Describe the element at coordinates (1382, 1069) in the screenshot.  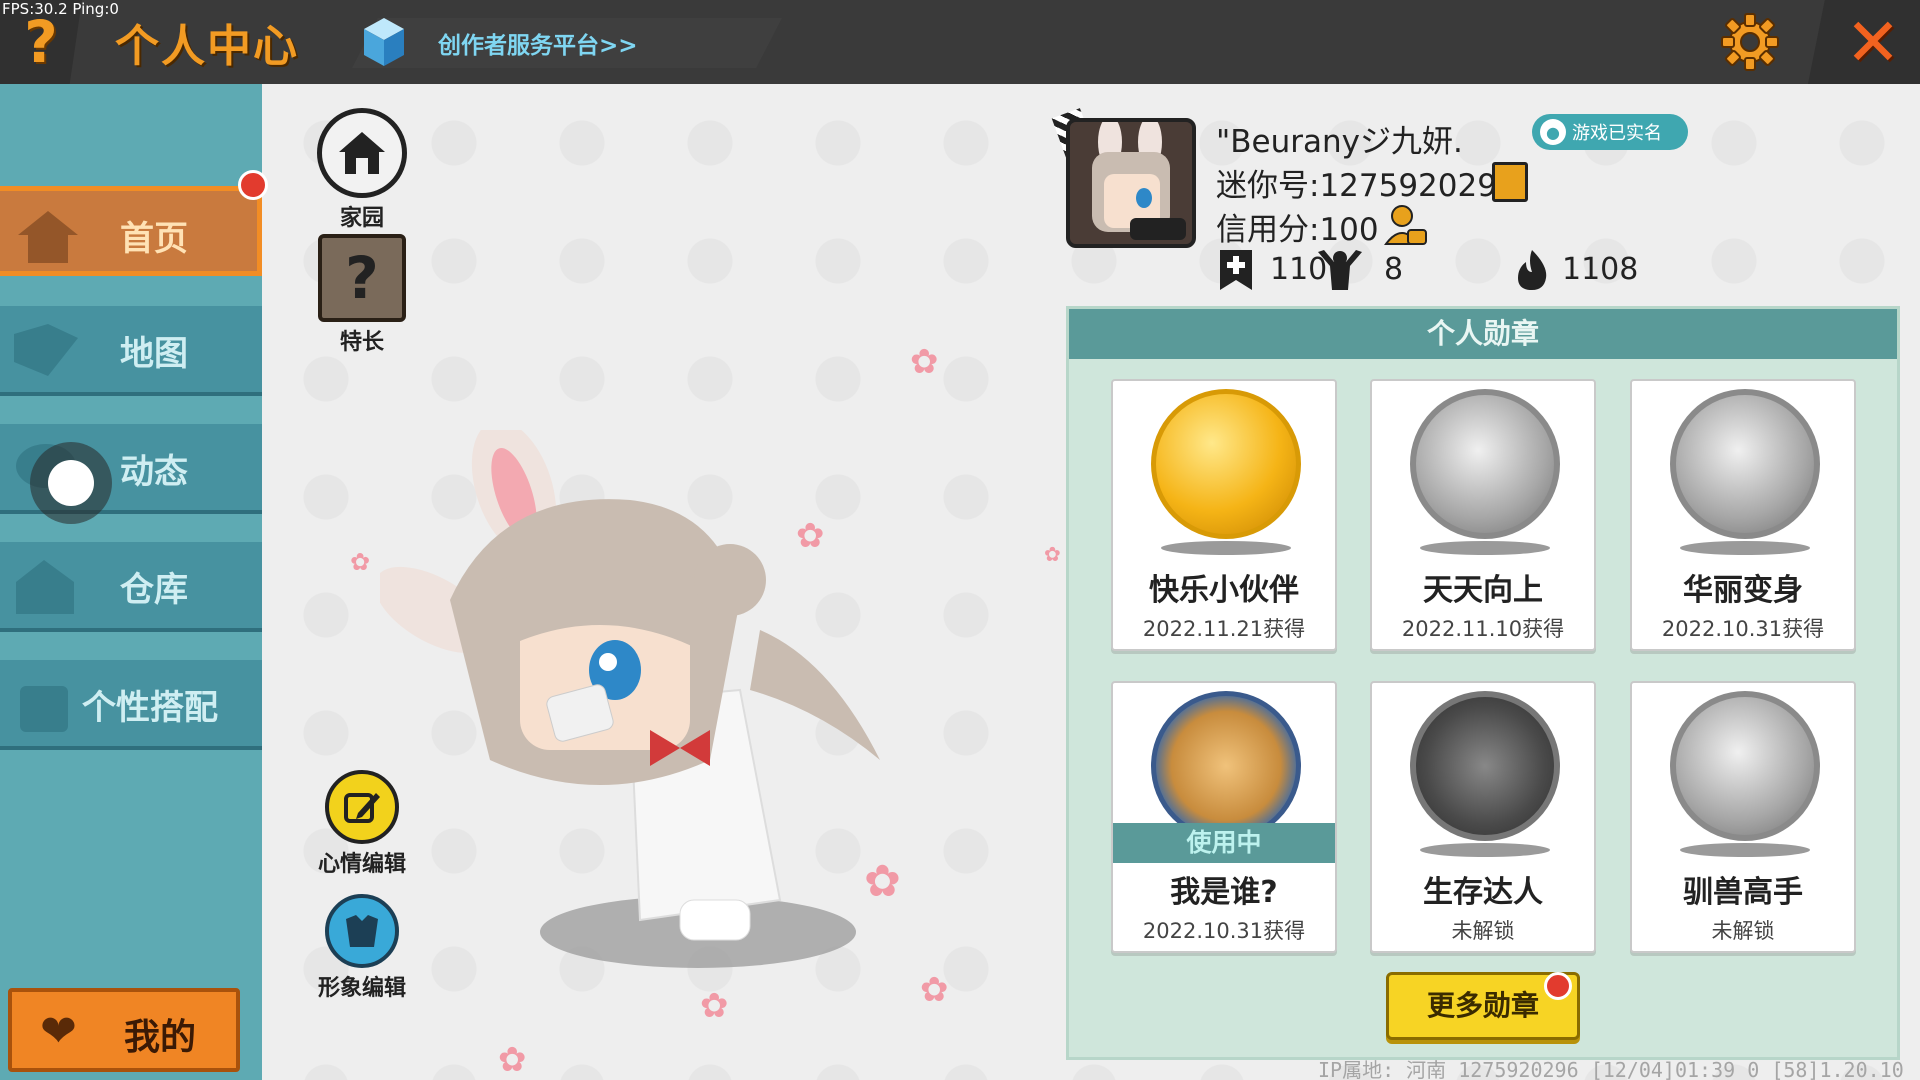
I see `ip-location: IP属地: 河南` at that location.